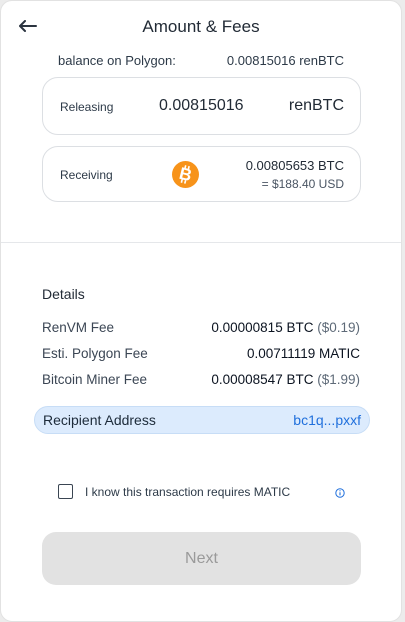  I want to click on matic-agreement: I know this transaction requires MATIC, so click(174, 491).